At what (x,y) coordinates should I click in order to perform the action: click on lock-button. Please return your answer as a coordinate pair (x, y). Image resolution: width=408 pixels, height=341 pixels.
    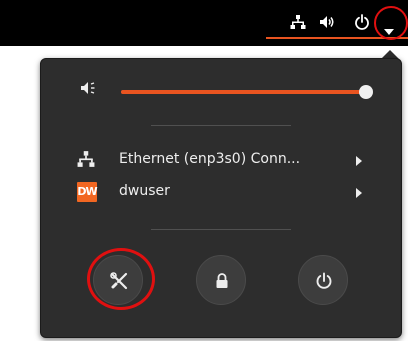
    Looking at the image, I should click on (221, 280).